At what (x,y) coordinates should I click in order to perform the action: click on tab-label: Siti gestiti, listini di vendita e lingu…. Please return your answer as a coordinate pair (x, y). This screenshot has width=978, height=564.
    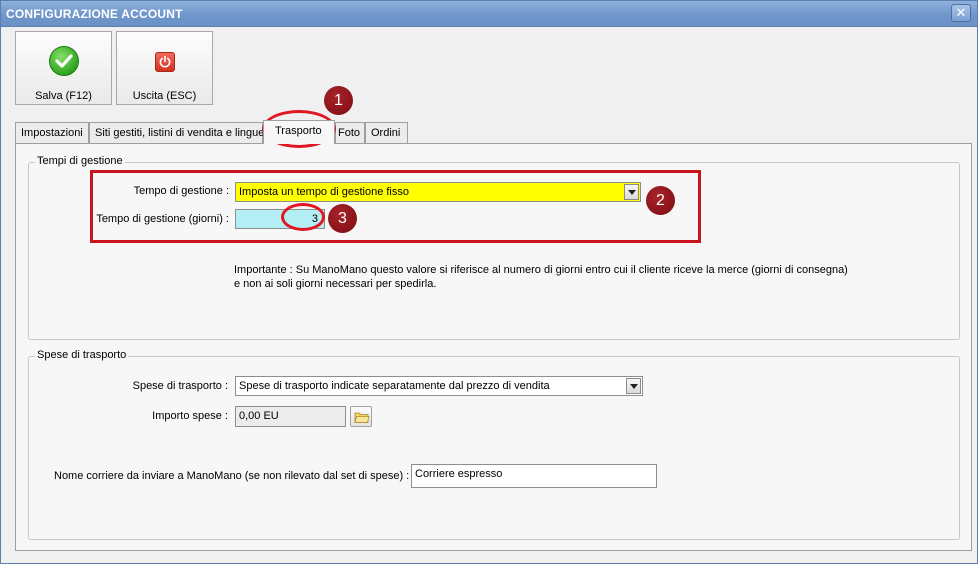
    Looking at the image, I should click on (180, 133).